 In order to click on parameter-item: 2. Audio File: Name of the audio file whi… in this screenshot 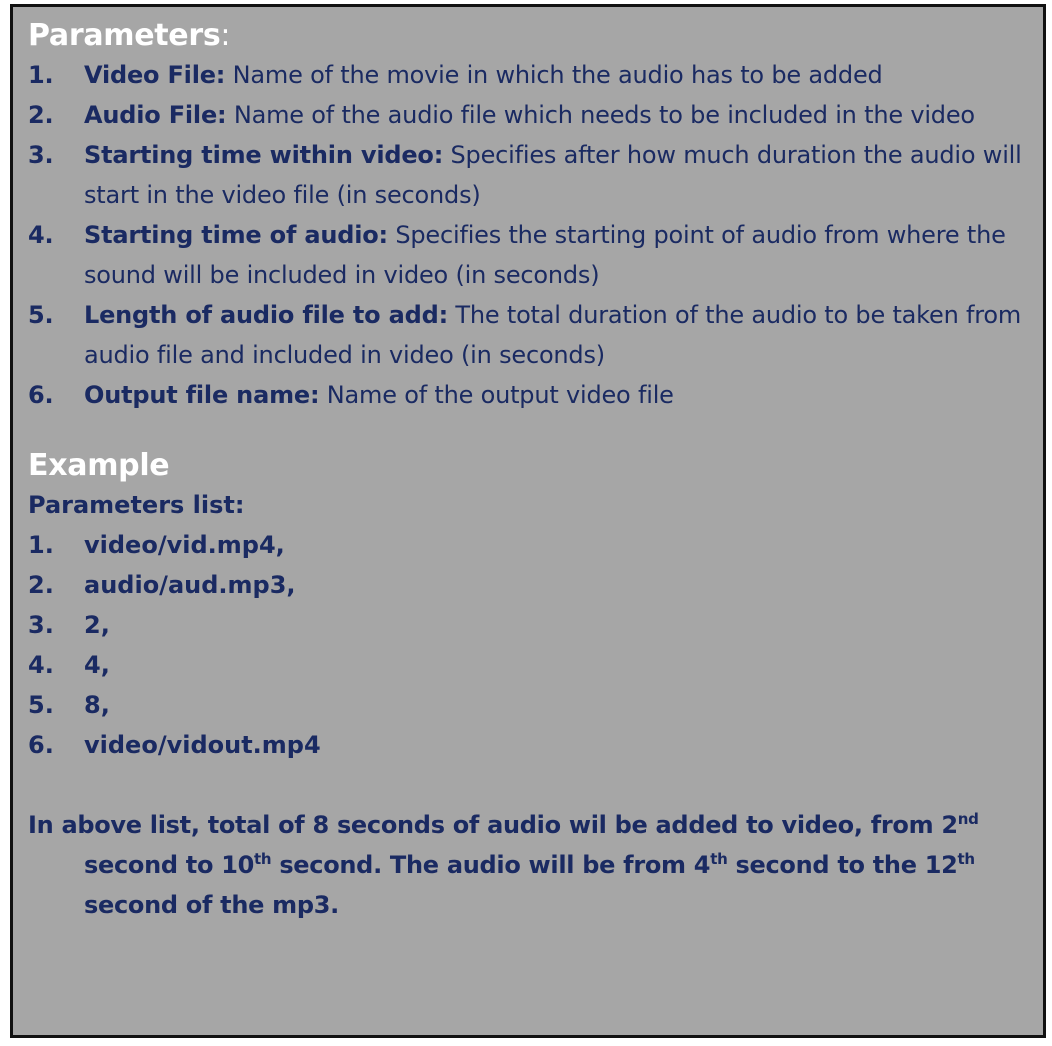, I will do `click(528, 115)`.